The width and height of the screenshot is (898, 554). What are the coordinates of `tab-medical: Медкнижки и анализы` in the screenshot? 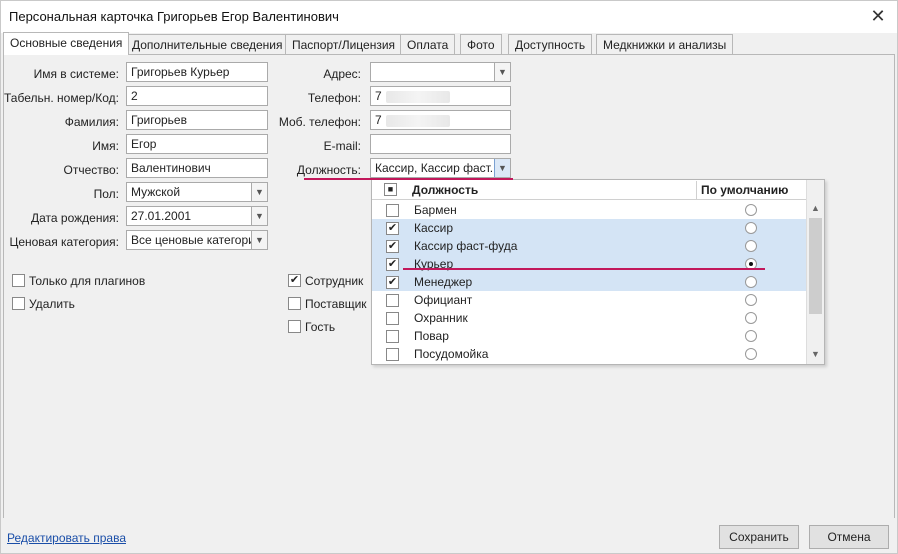 It's located at (665, 44).